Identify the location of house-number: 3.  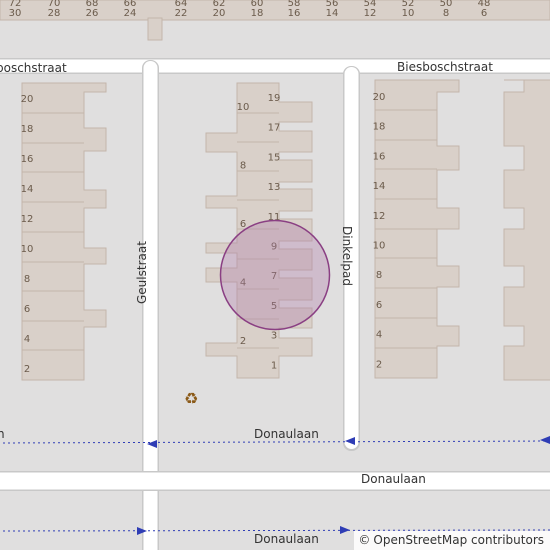
(274, 336).